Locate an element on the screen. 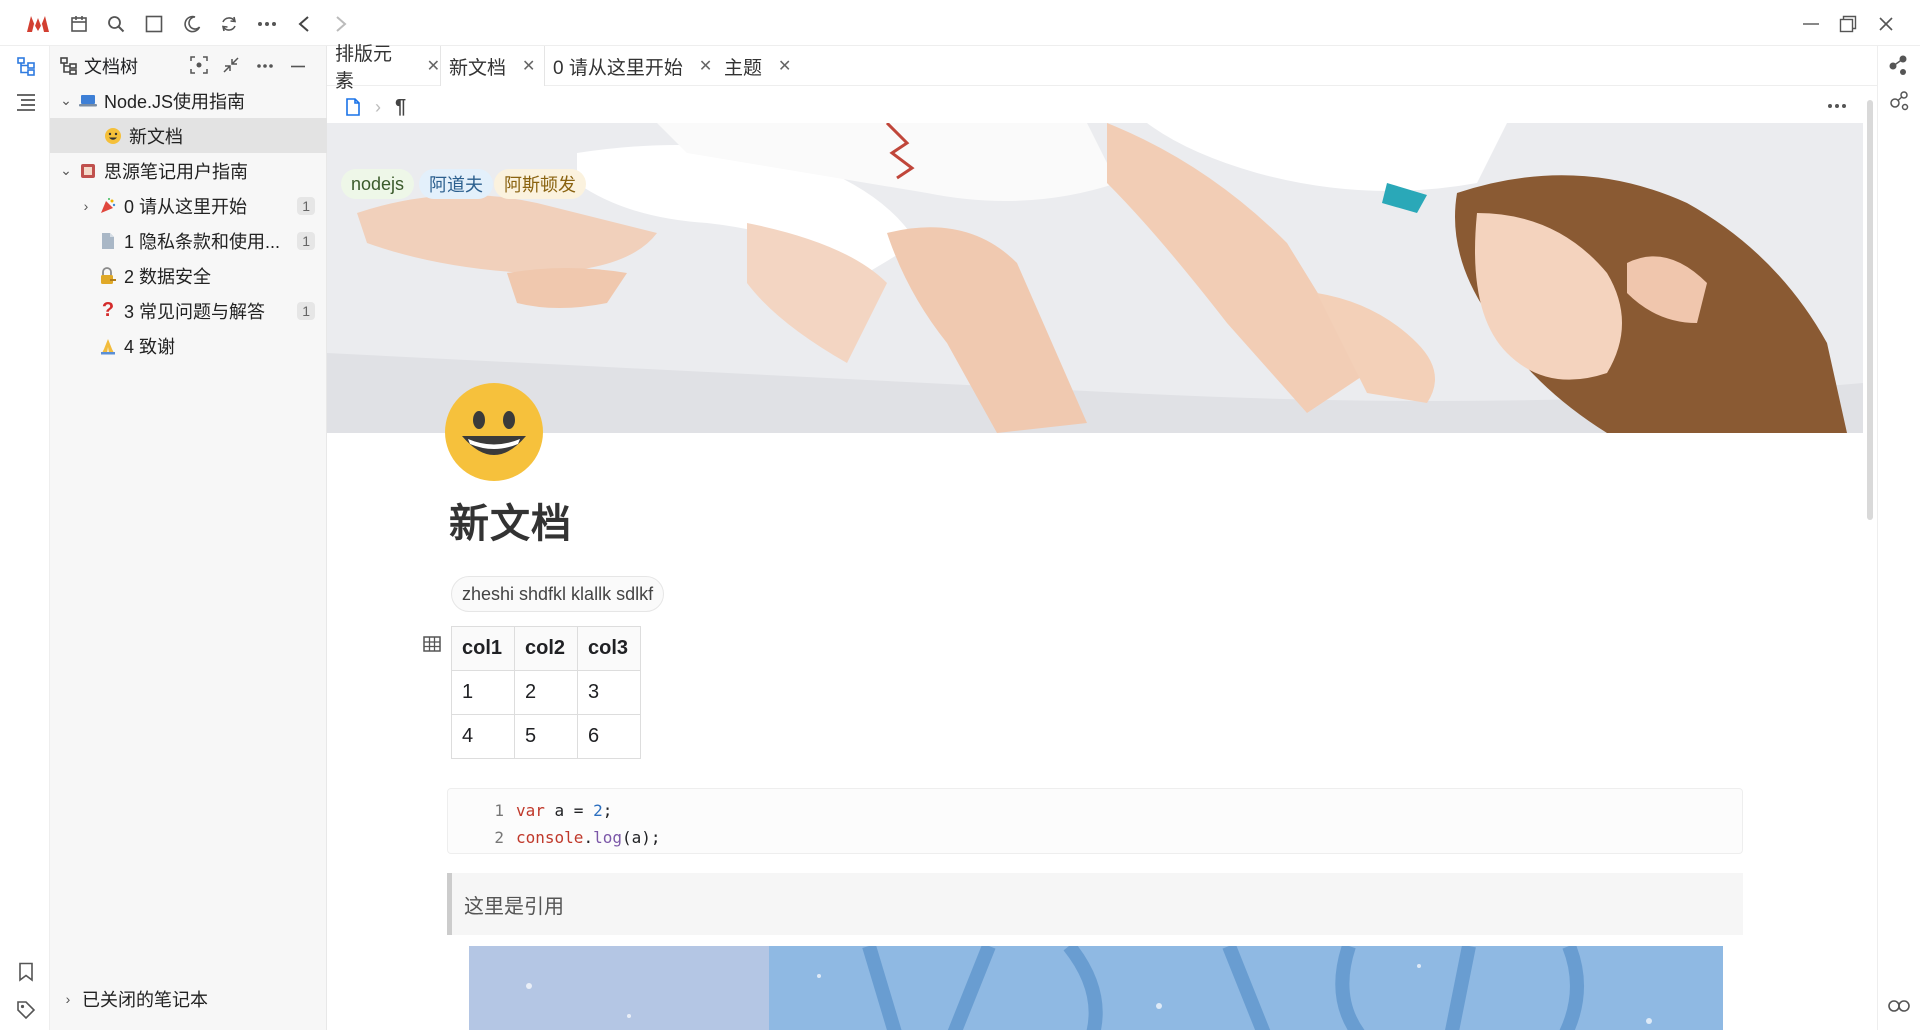  ref-count-badge: 1 is located at coordinates (306, 310).